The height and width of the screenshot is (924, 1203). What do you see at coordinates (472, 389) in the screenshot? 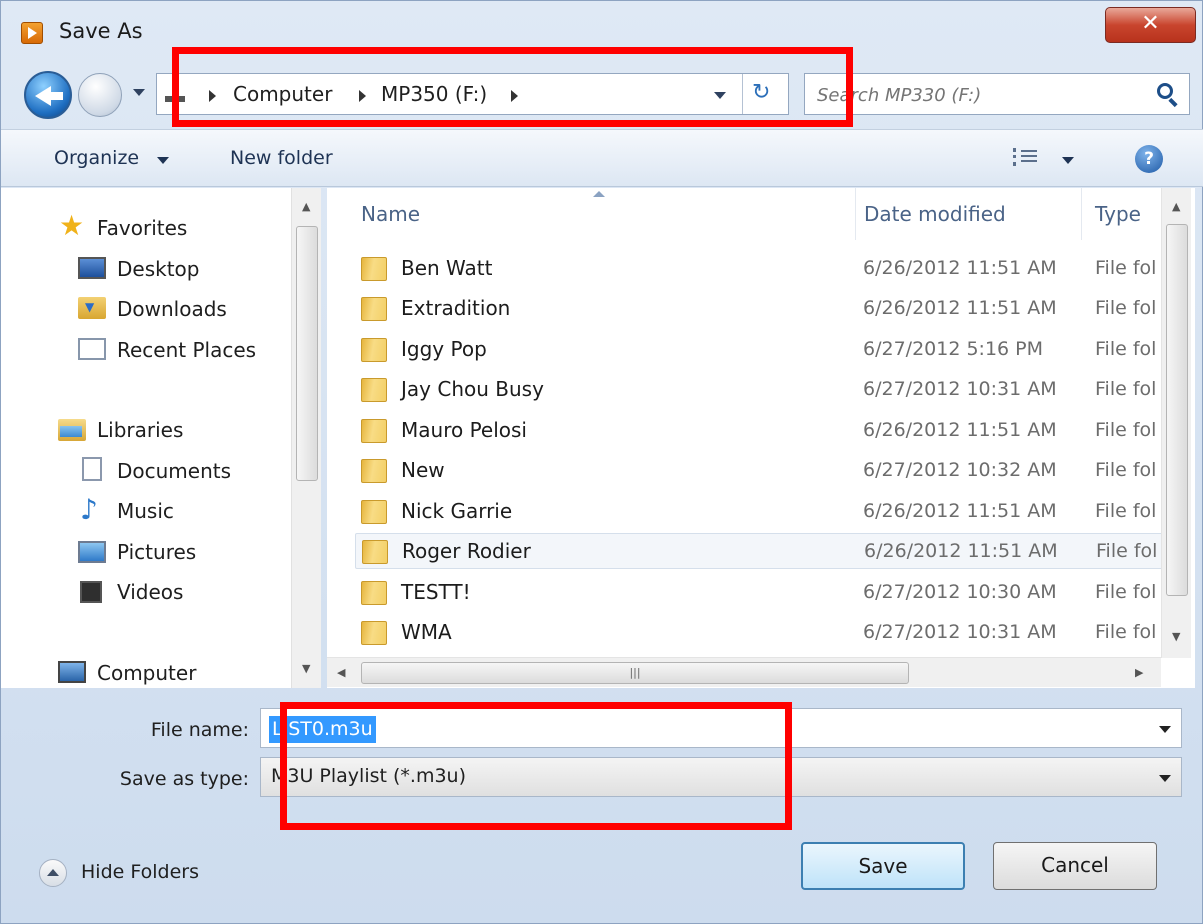
I see `file-name-cell: Jay Chou Busy` at bounding box center [472, 389].